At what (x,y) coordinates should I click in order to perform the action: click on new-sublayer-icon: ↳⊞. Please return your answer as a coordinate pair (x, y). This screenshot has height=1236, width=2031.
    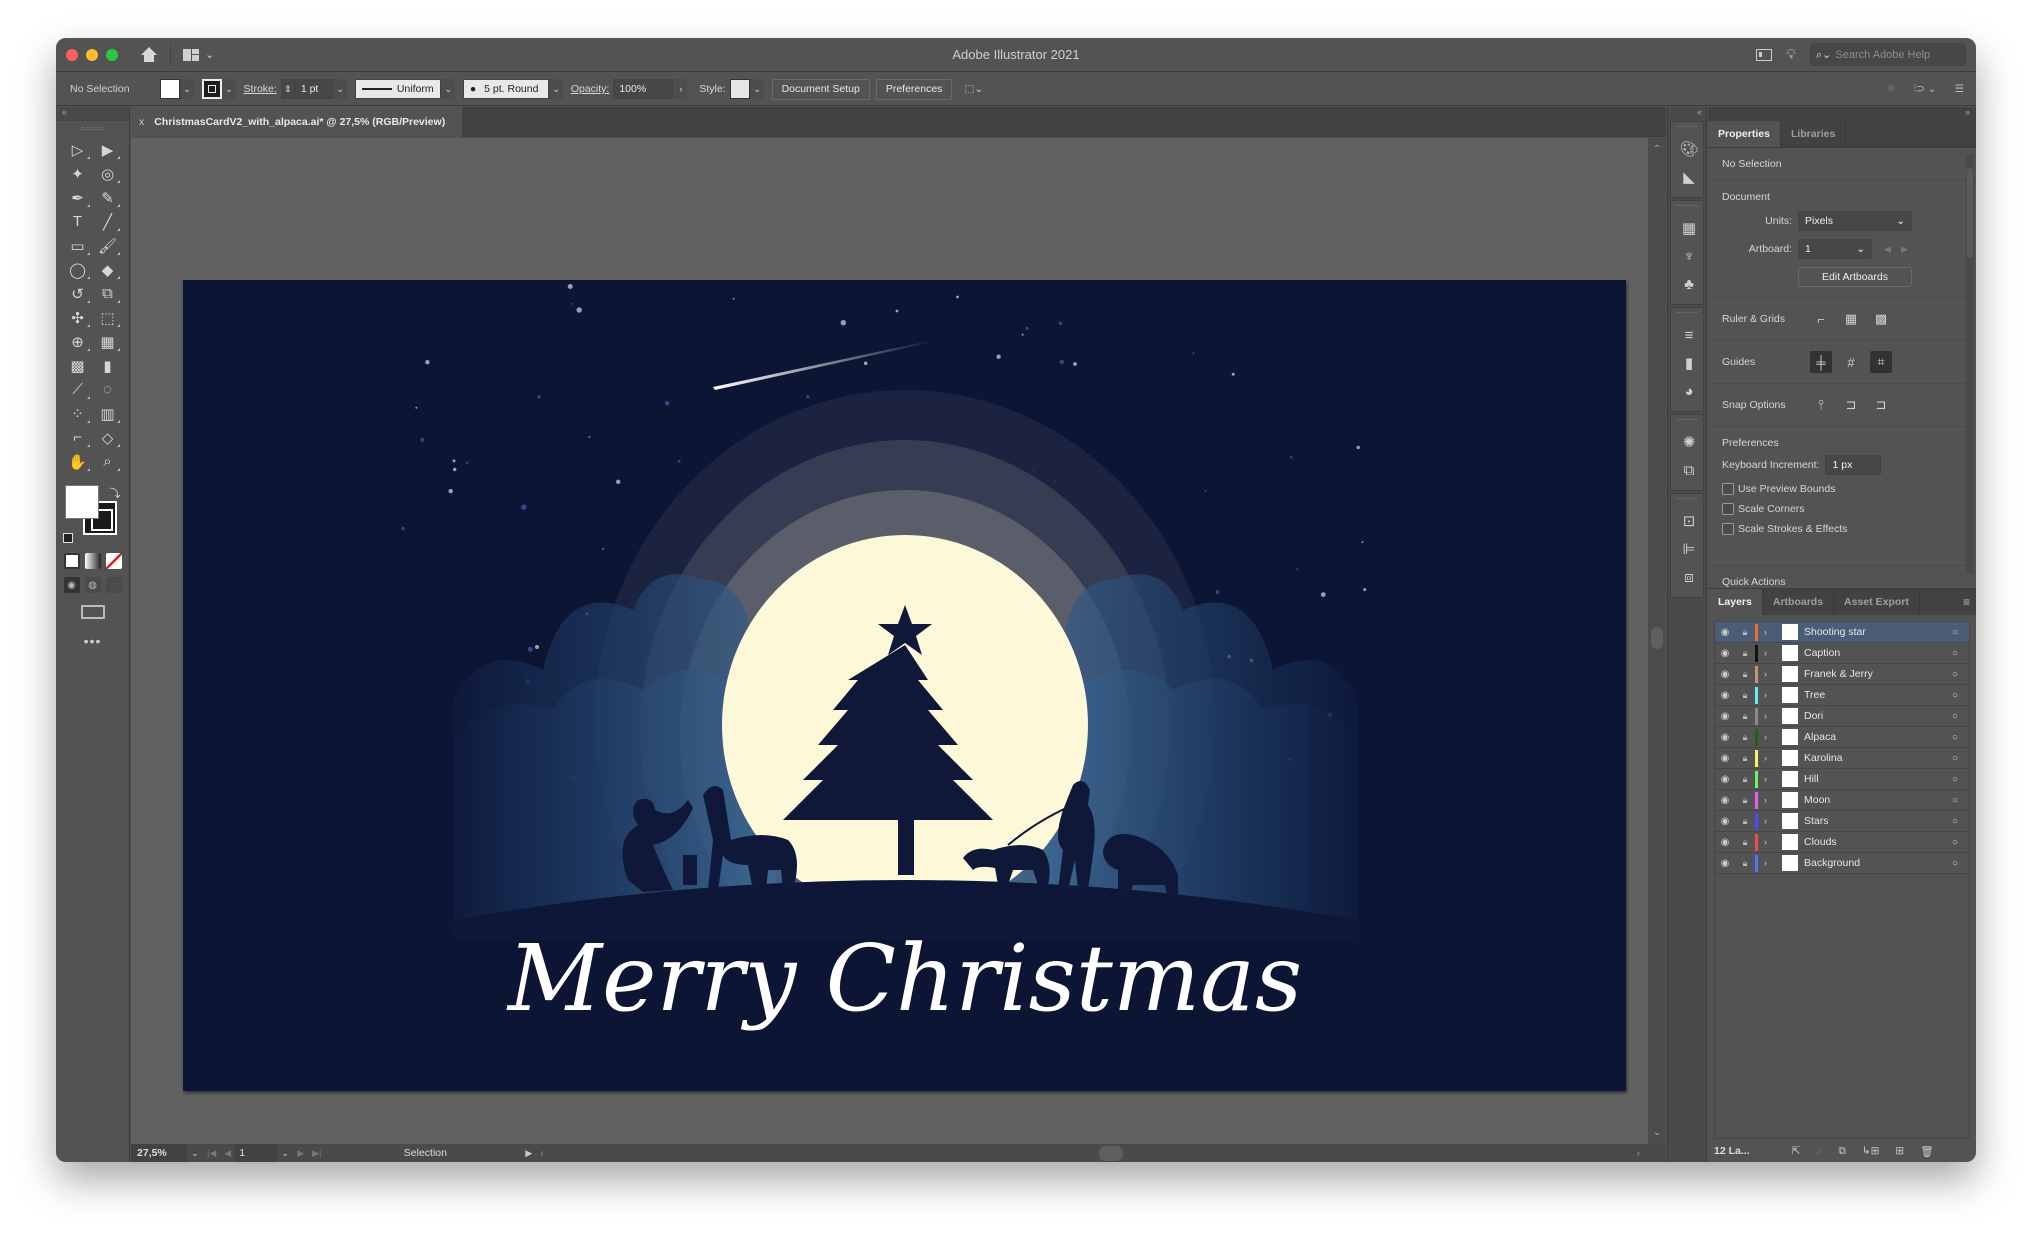
    Looking at the image, I should click on (1871, 1151).